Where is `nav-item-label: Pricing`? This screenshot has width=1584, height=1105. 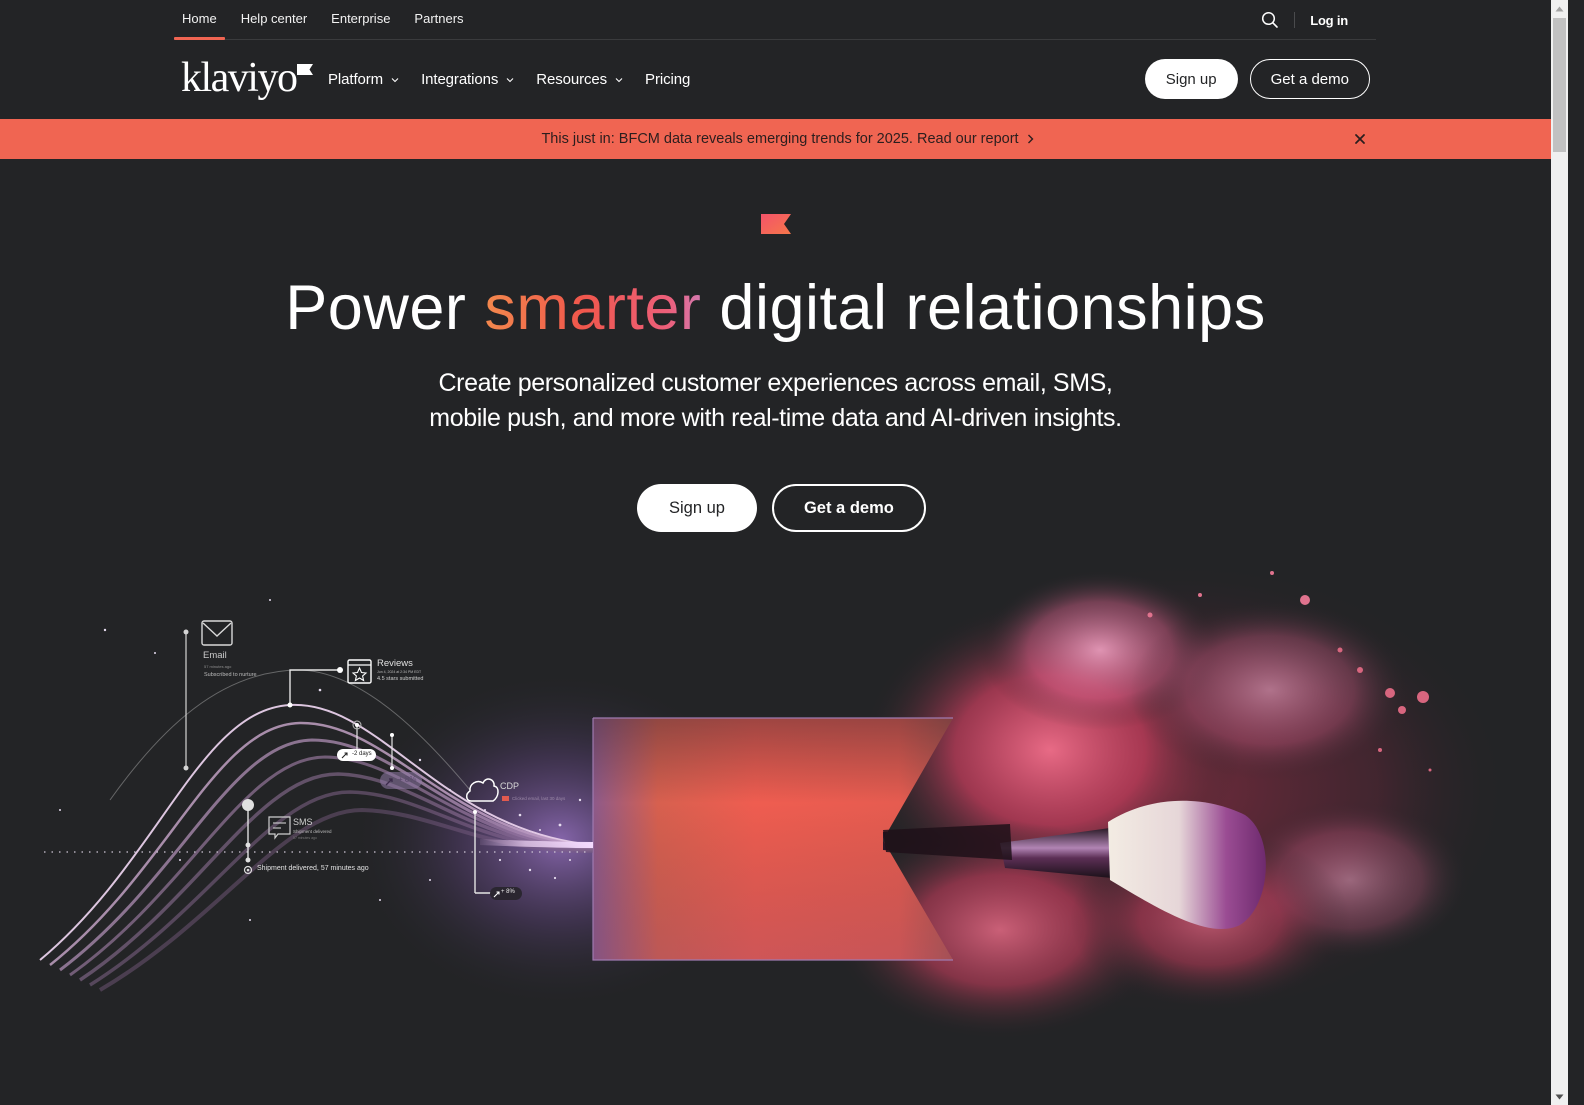 nav-item-label: Pricing is located at coordinates (668, 79).